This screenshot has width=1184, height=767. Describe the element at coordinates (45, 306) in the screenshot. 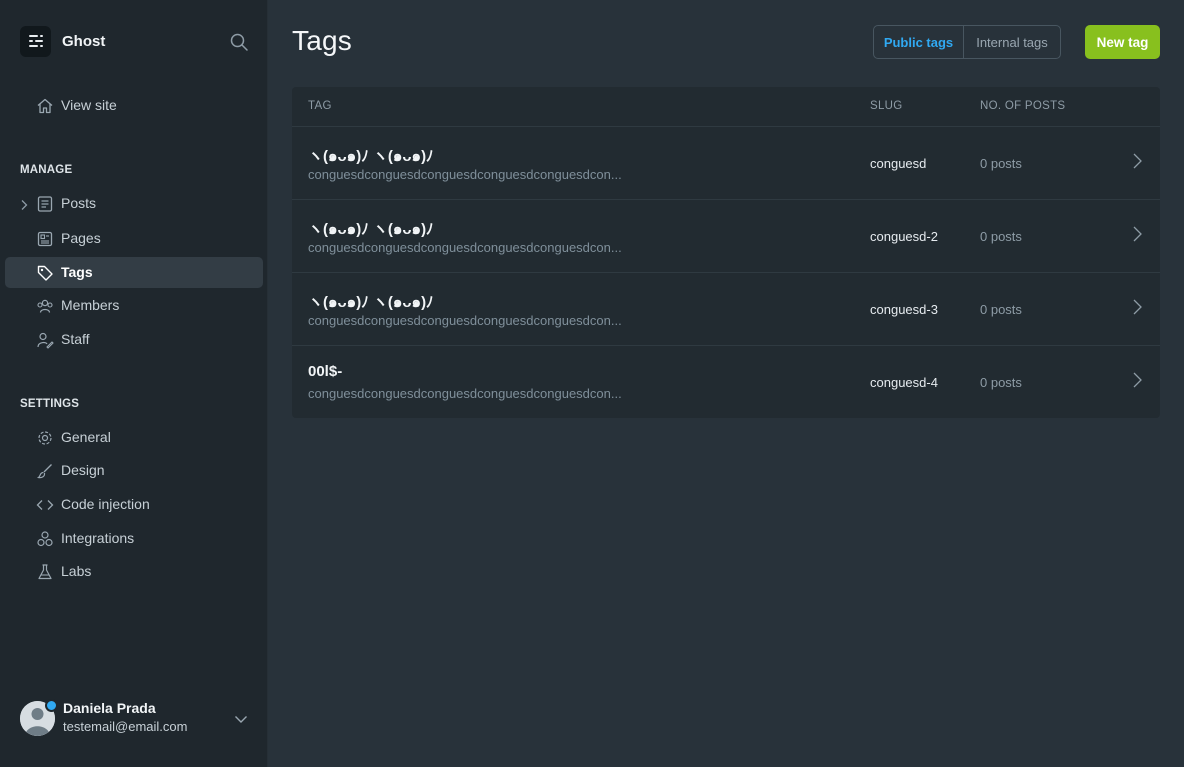

I see `members-icon` at that location.